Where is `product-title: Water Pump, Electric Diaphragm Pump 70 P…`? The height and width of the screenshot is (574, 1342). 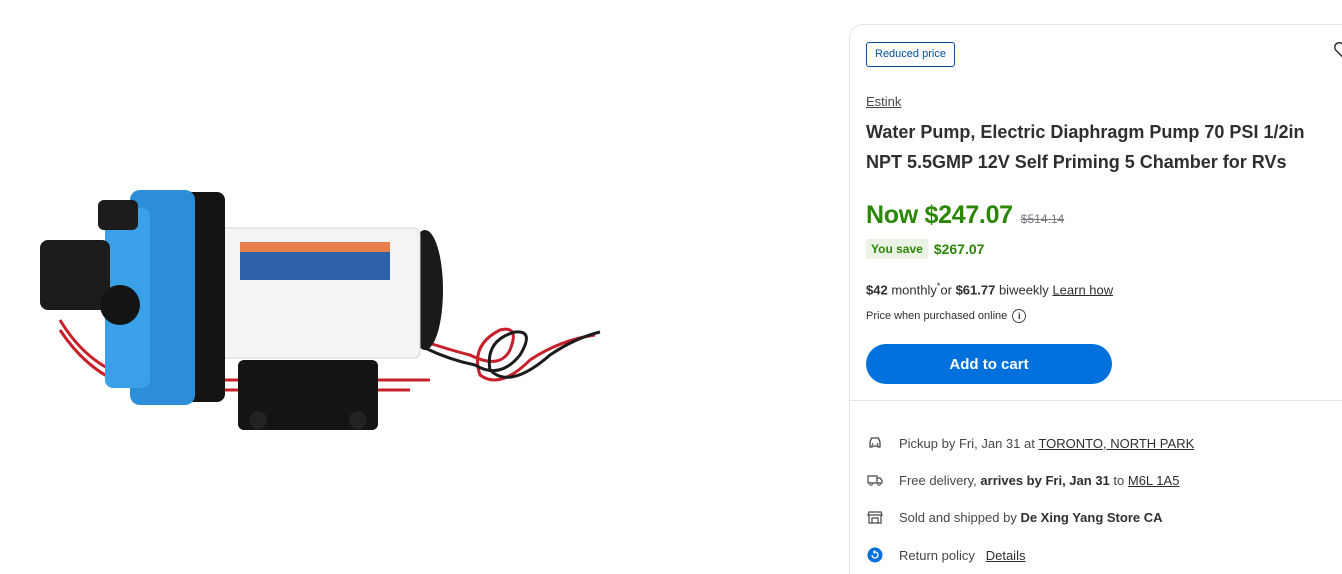 product-title: Water Pump, Electric Diaphragm Pump 70 P… is located at coordinates (1085, 147).